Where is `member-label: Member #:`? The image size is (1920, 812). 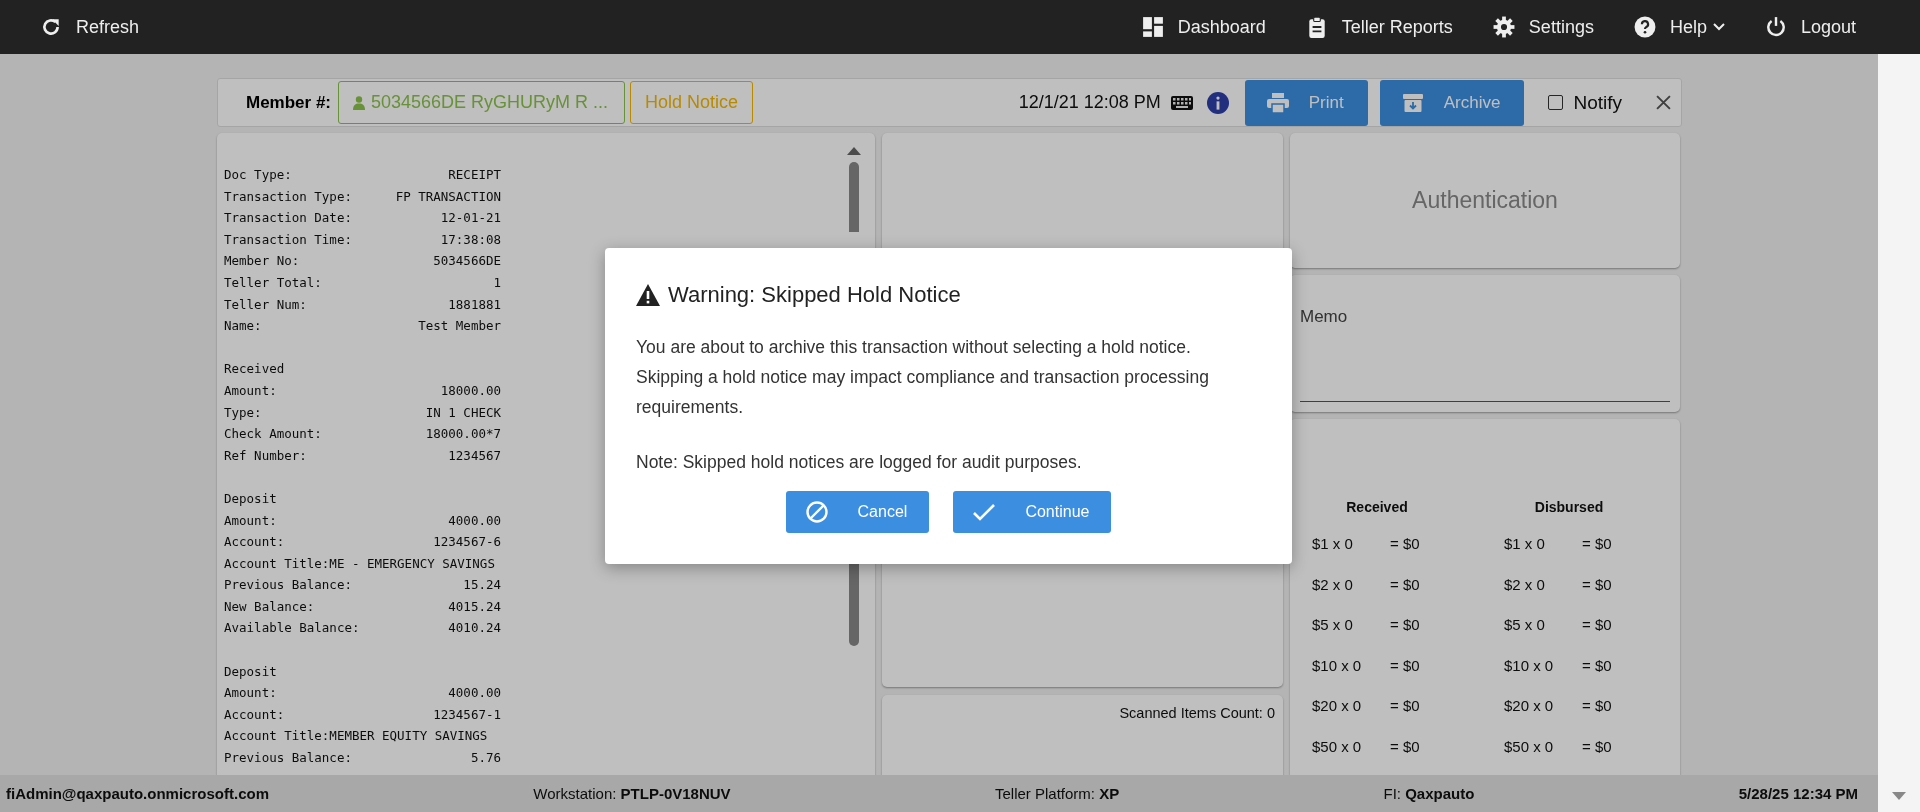
member-label: Member #: is located at coordinates (289, 102).